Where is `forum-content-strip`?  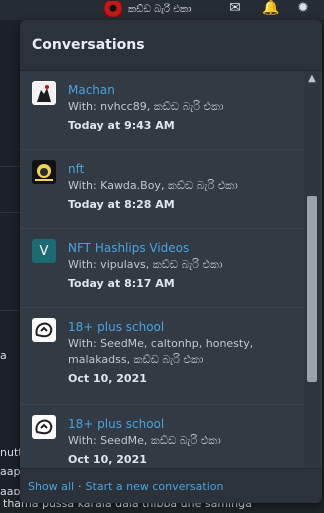 forum-content-strip is located at coordinates (11, 266).